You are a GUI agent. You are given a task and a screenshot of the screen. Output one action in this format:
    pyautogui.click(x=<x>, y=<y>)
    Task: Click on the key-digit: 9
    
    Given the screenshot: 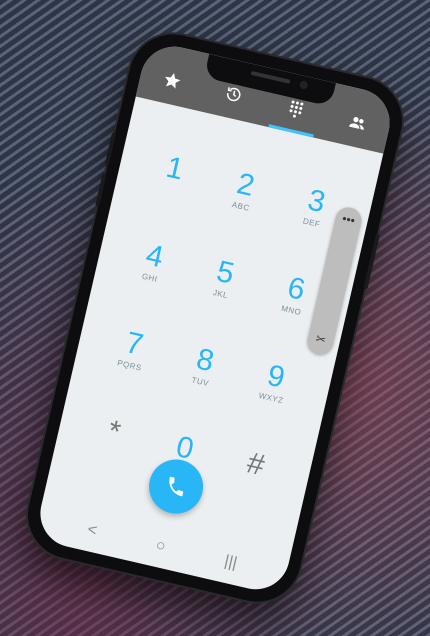 What is the action you would take?
    pyautogui.click(x=276, y=376)
    